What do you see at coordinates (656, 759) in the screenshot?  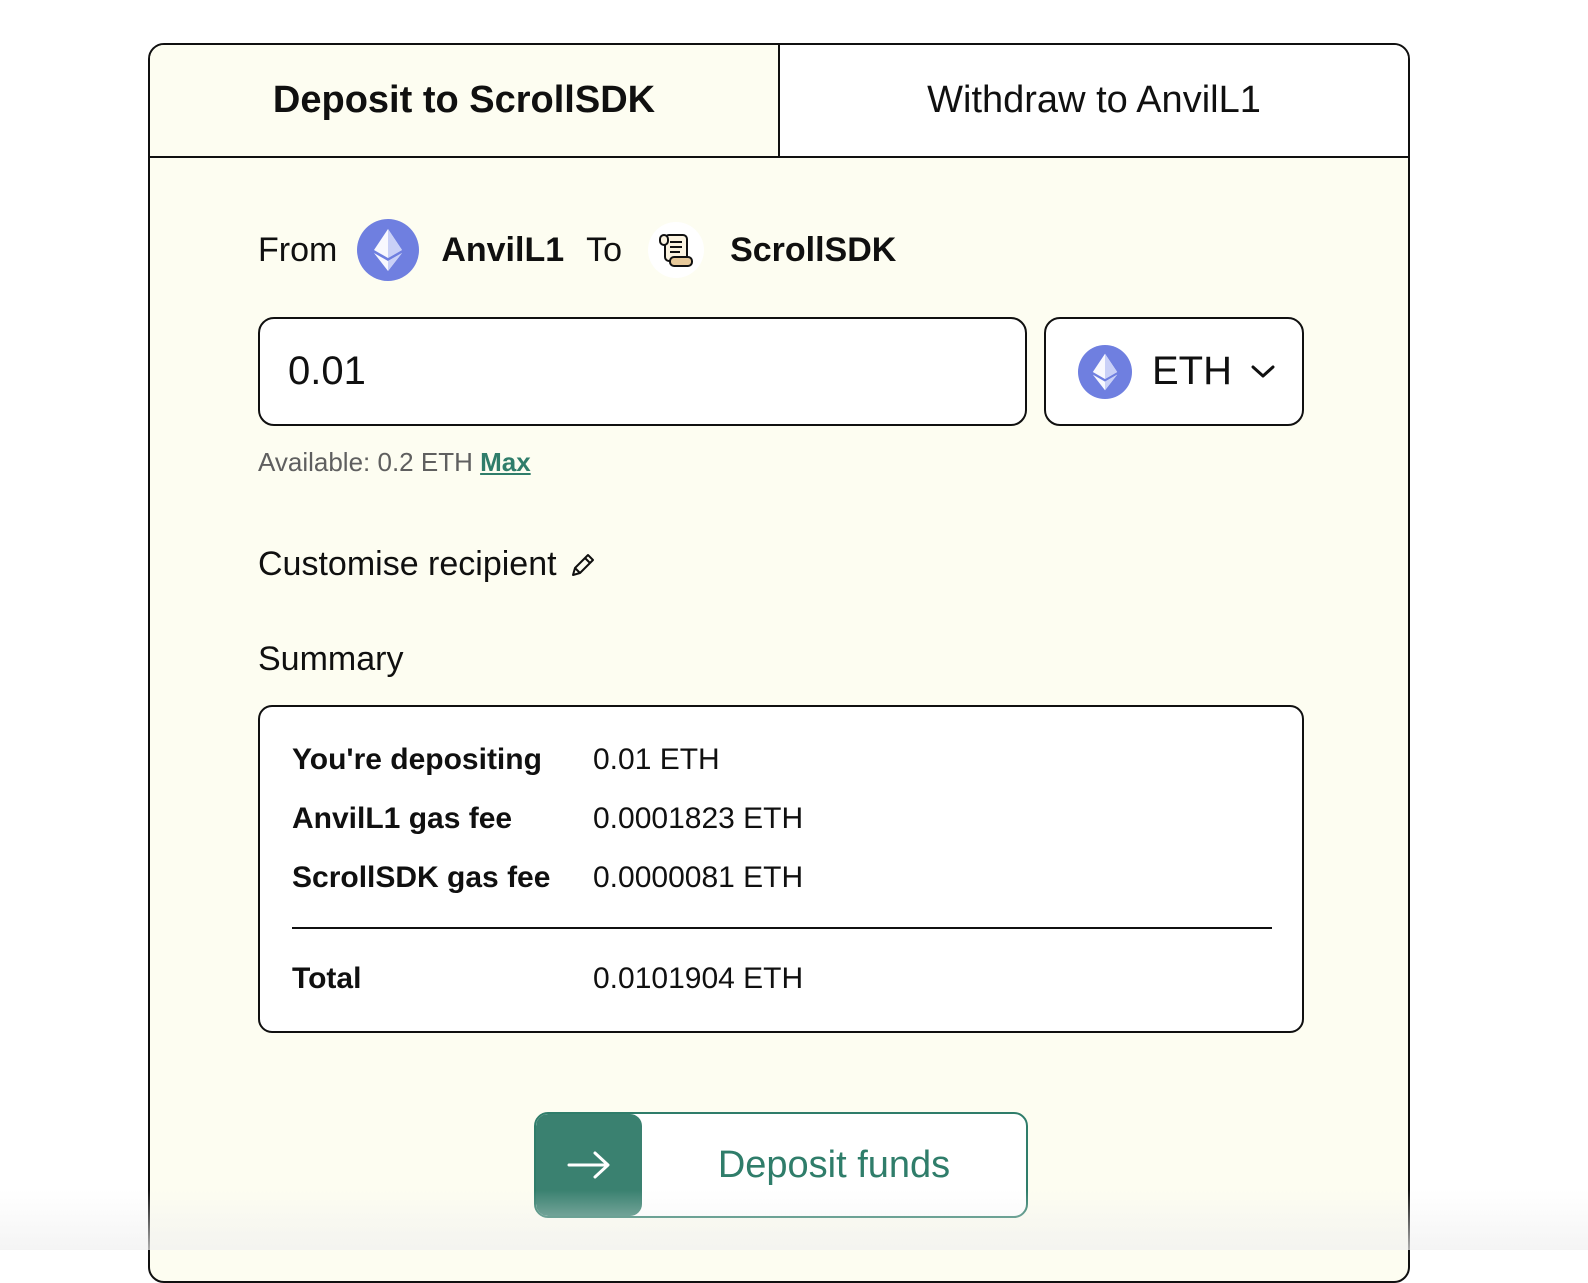 I see `summary-value: 0.01 ETH` at bounding box center [656, 759].